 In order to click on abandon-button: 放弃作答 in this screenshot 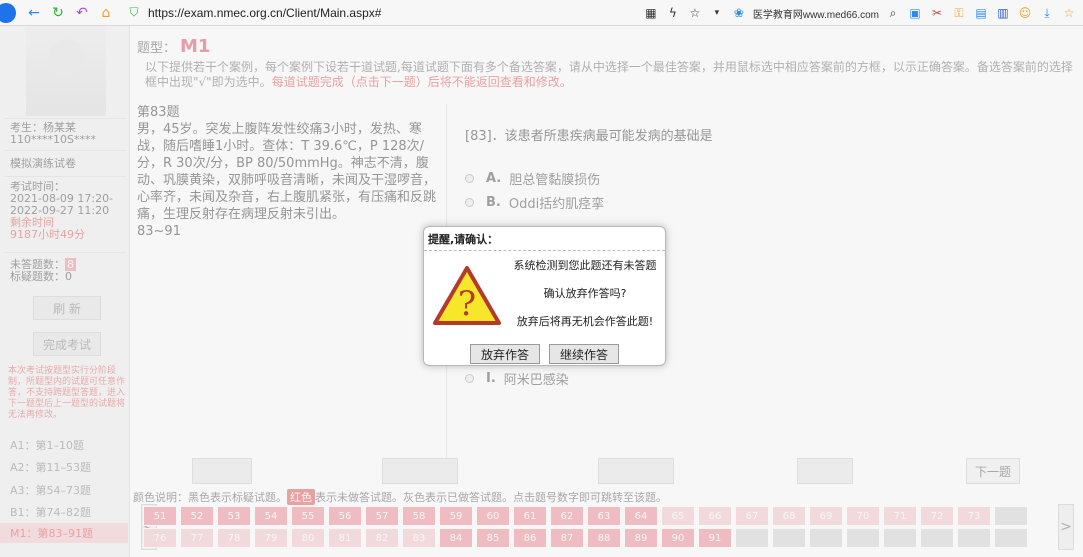, I will do `click(505, 354)`.